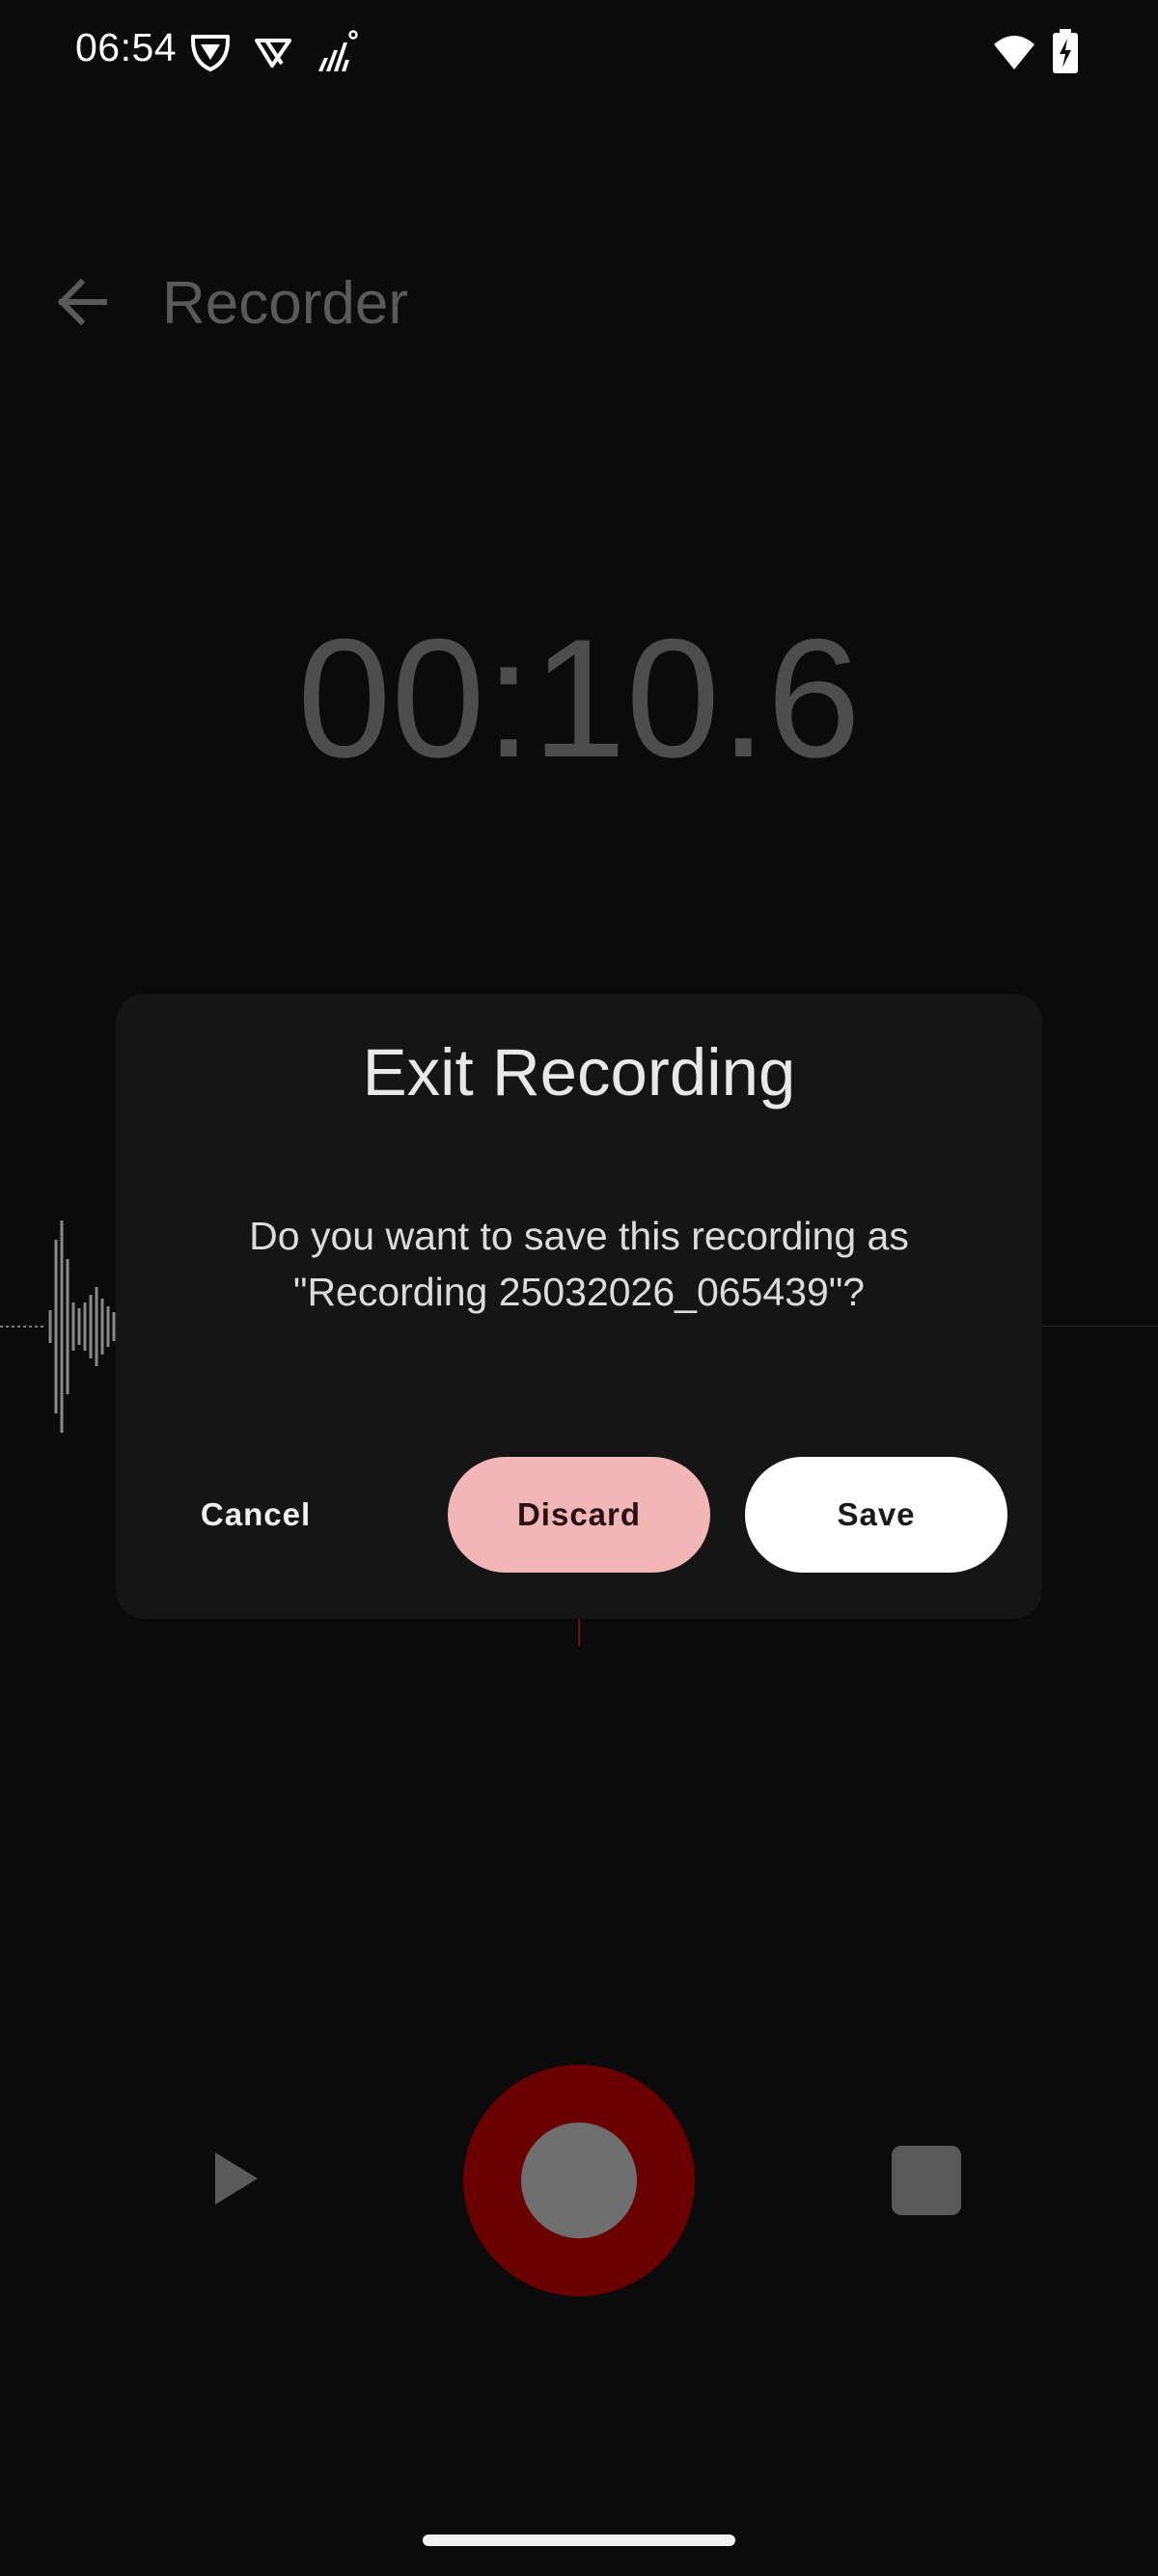  What do you see at coordinates (579, 1072) in the screenshot?
I see `dialog-title: Exit Recording` at bounding box center [579, 1072].